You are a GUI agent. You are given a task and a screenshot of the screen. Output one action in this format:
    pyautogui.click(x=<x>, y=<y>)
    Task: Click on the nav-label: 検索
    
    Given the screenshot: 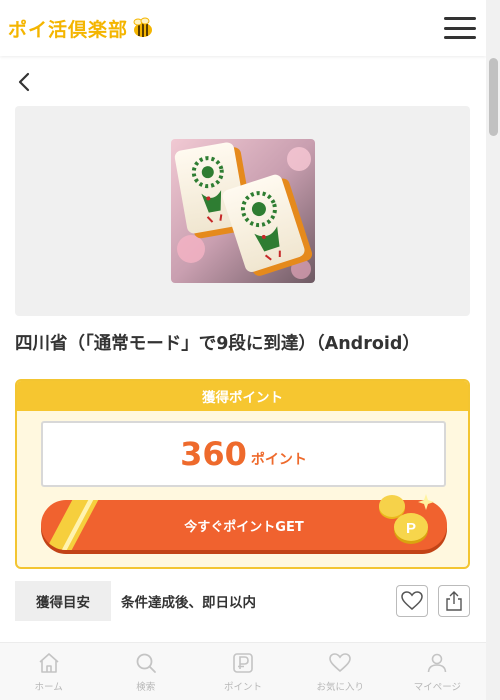 What is the action you would take?
    pyautogui.click(x=146, y=687)
    